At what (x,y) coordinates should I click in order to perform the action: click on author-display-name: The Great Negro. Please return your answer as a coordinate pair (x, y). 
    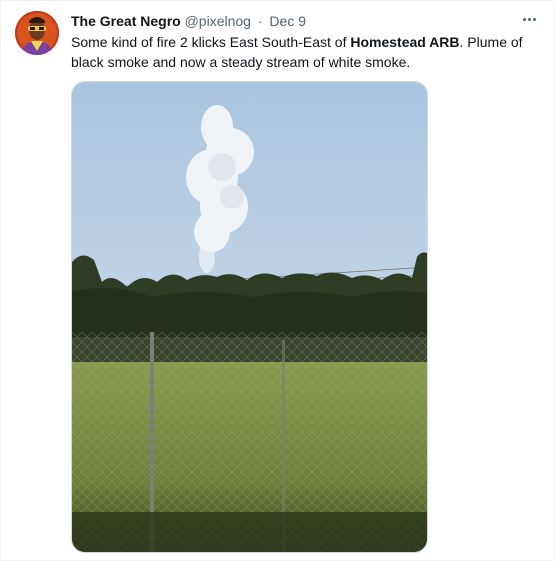
    Looking at the image, I should click on (126, 21).